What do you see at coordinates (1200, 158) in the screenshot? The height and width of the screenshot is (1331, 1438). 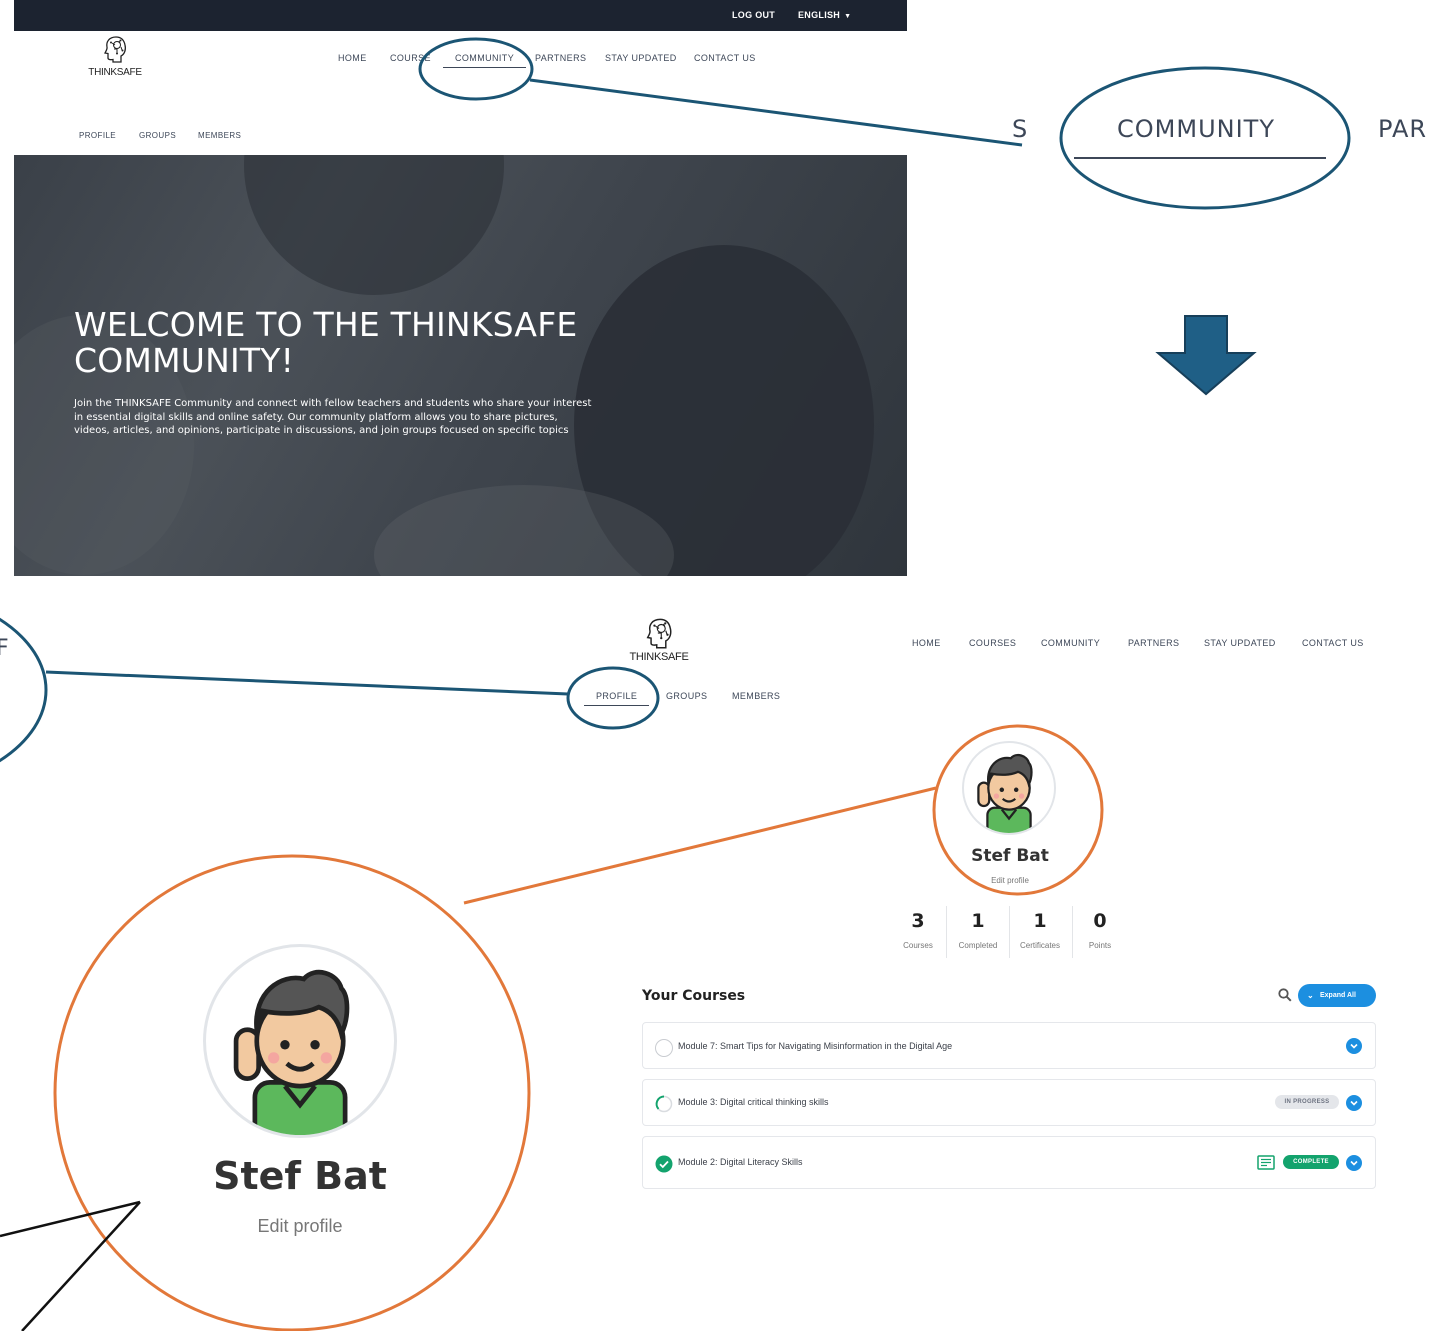 I see `zoom-active-underline` at bounding box center [1200, 158].